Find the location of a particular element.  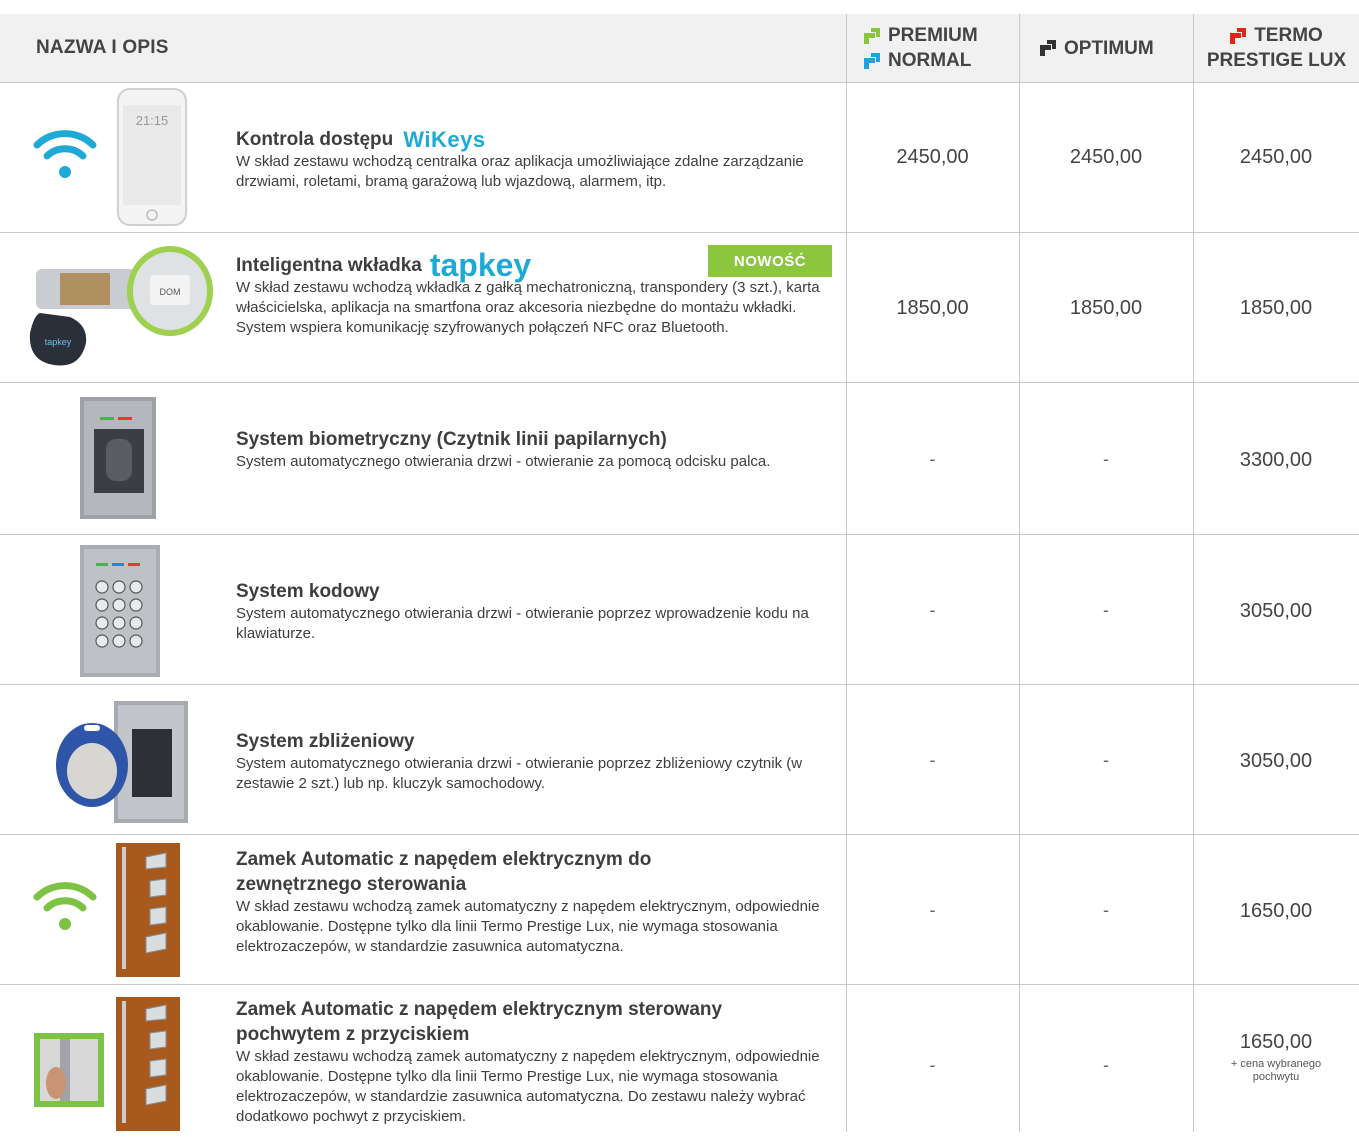

row-title: System kodowy is located at coordinates (308, 591).